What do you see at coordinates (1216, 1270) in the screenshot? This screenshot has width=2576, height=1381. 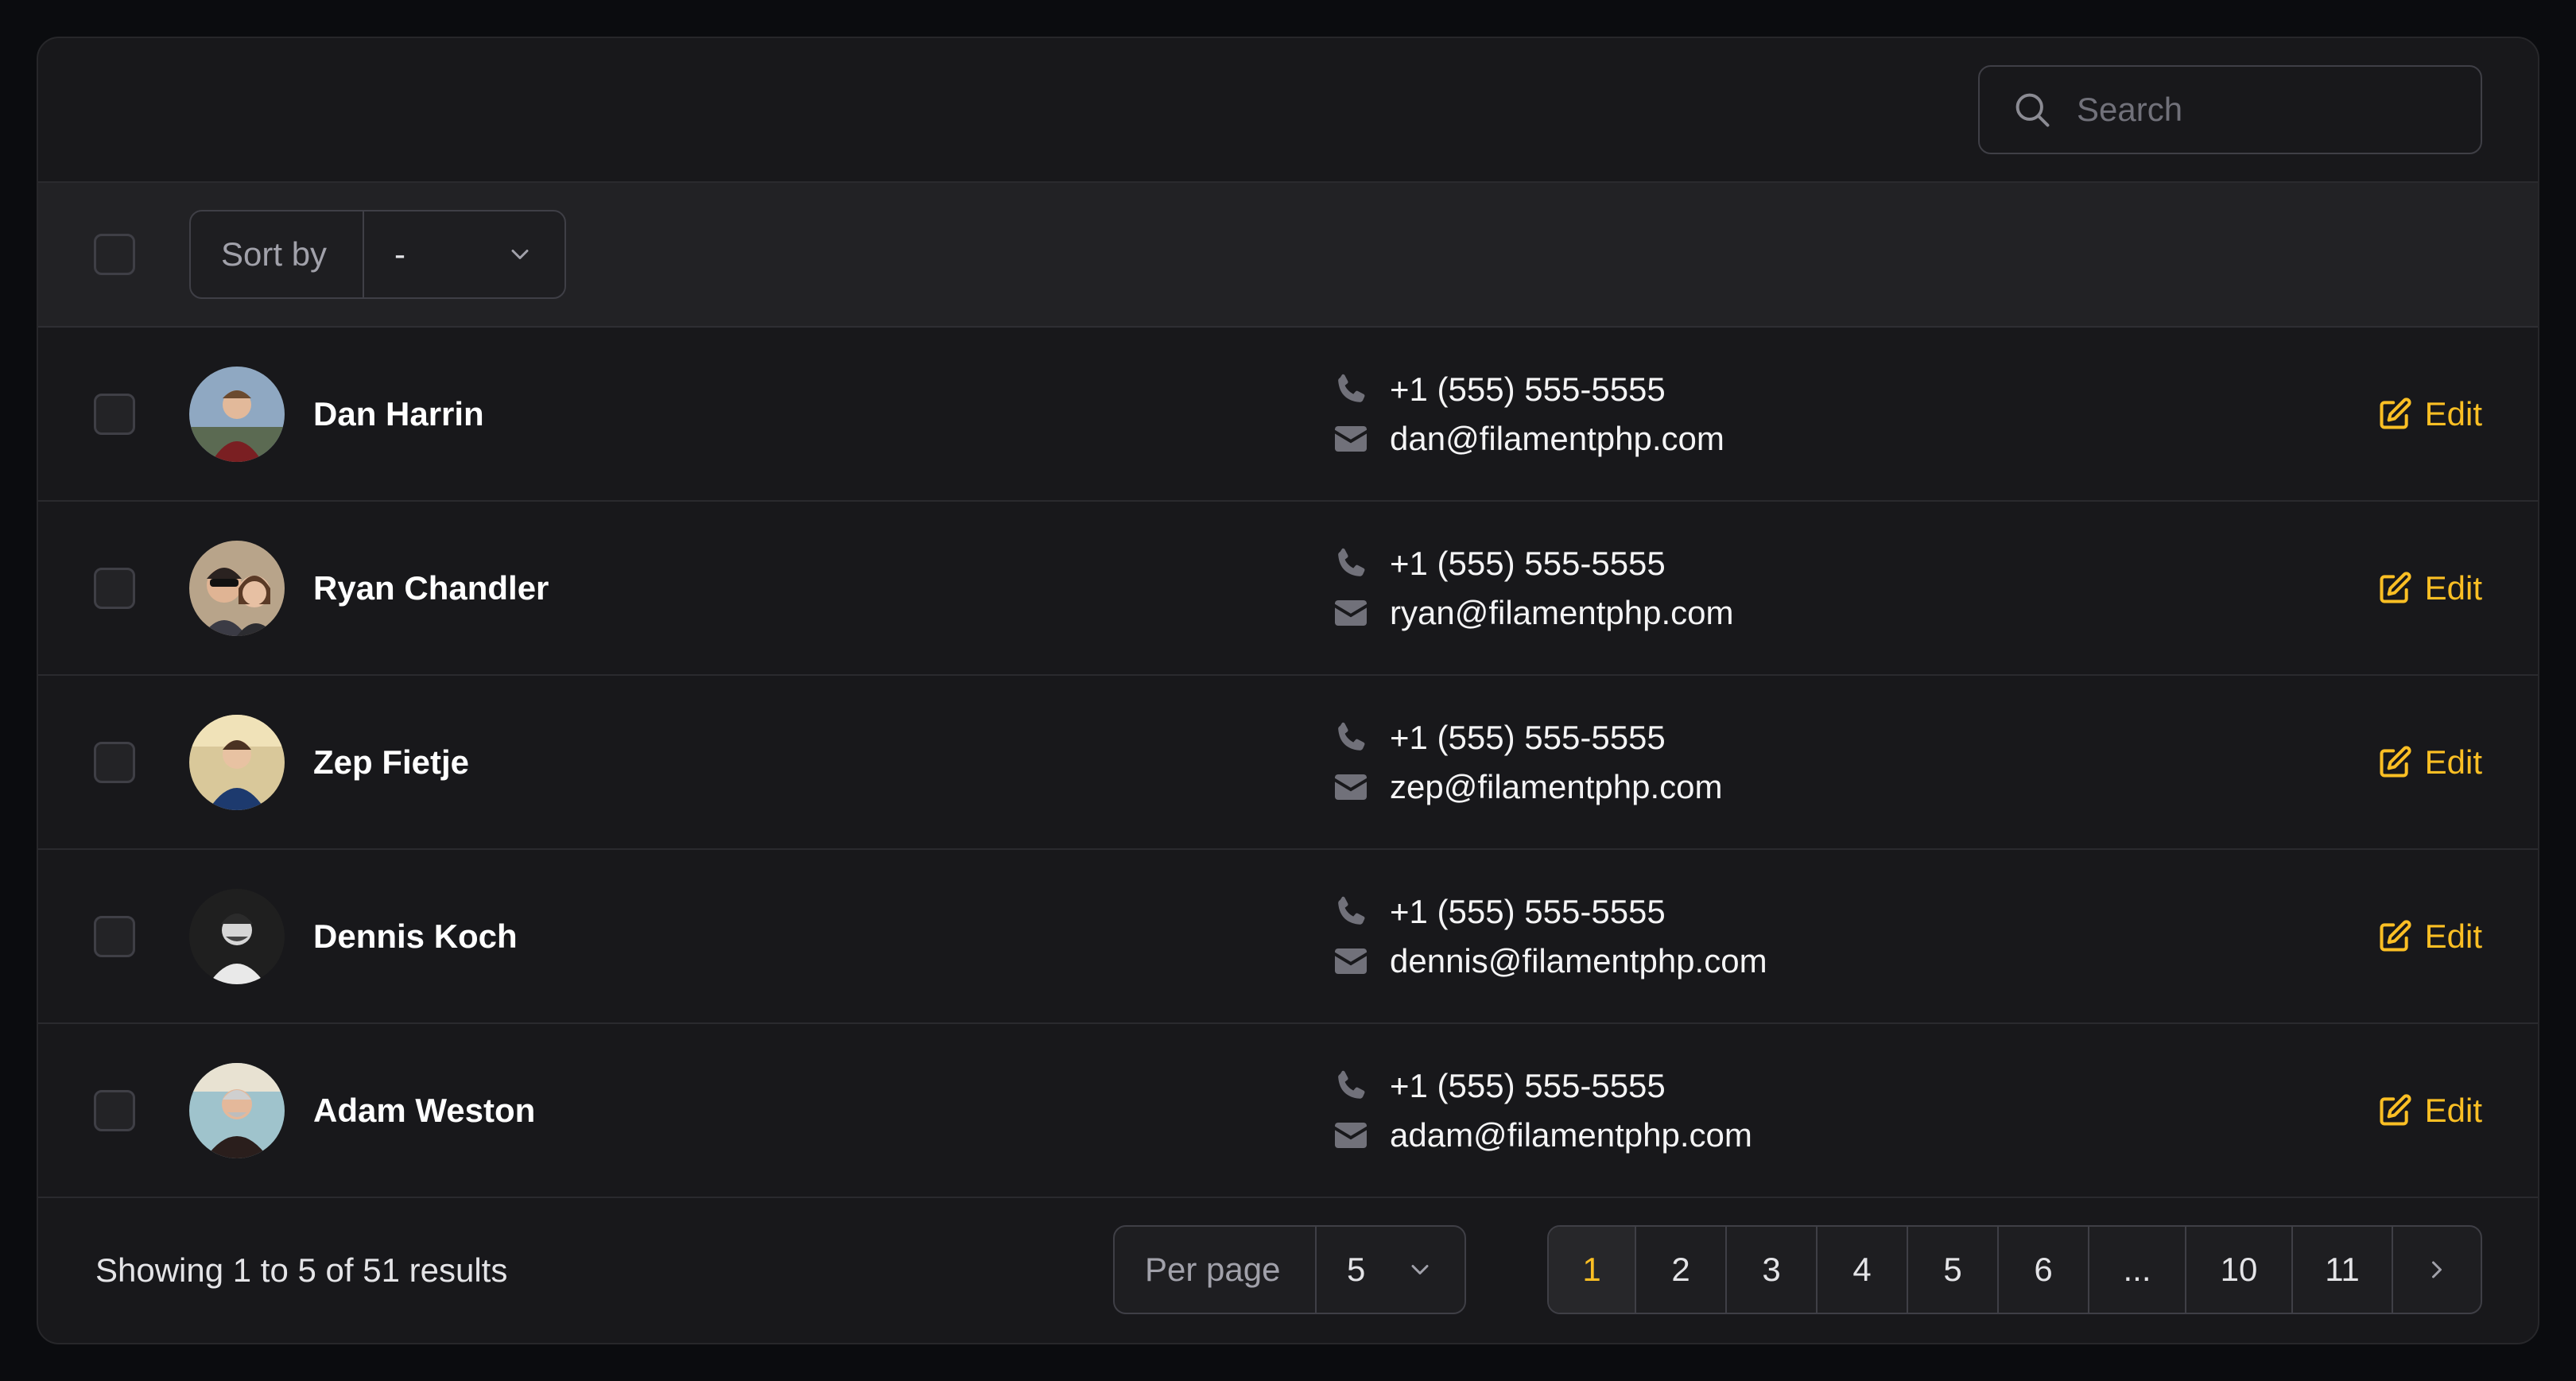 I see `per-page-label: Per page` at bounding box center [1216, 1270].